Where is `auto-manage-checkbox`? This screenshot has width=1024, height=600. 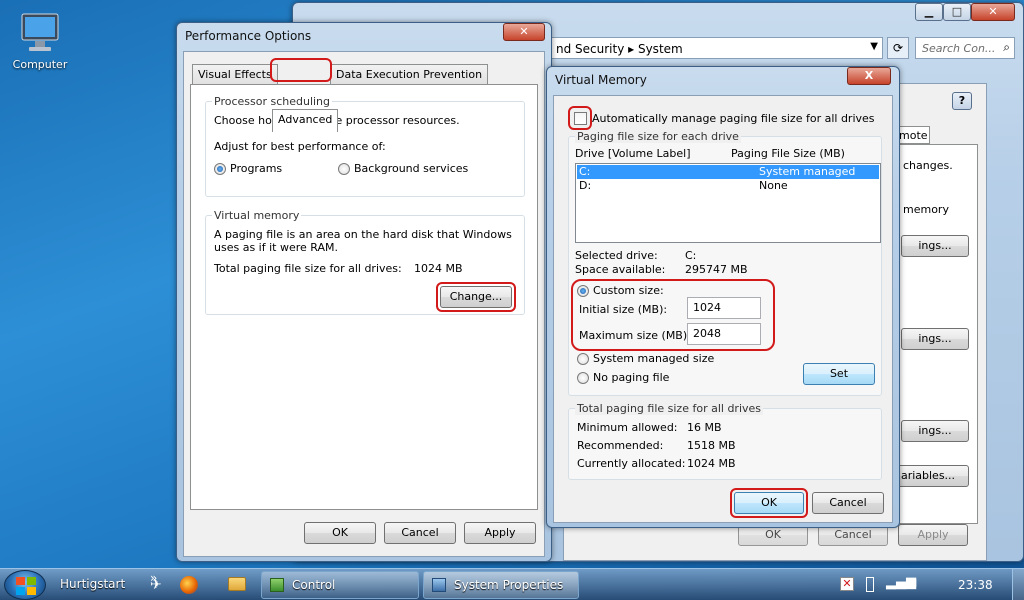 auto-manage-checkbox is located at coordinates (580, 118).